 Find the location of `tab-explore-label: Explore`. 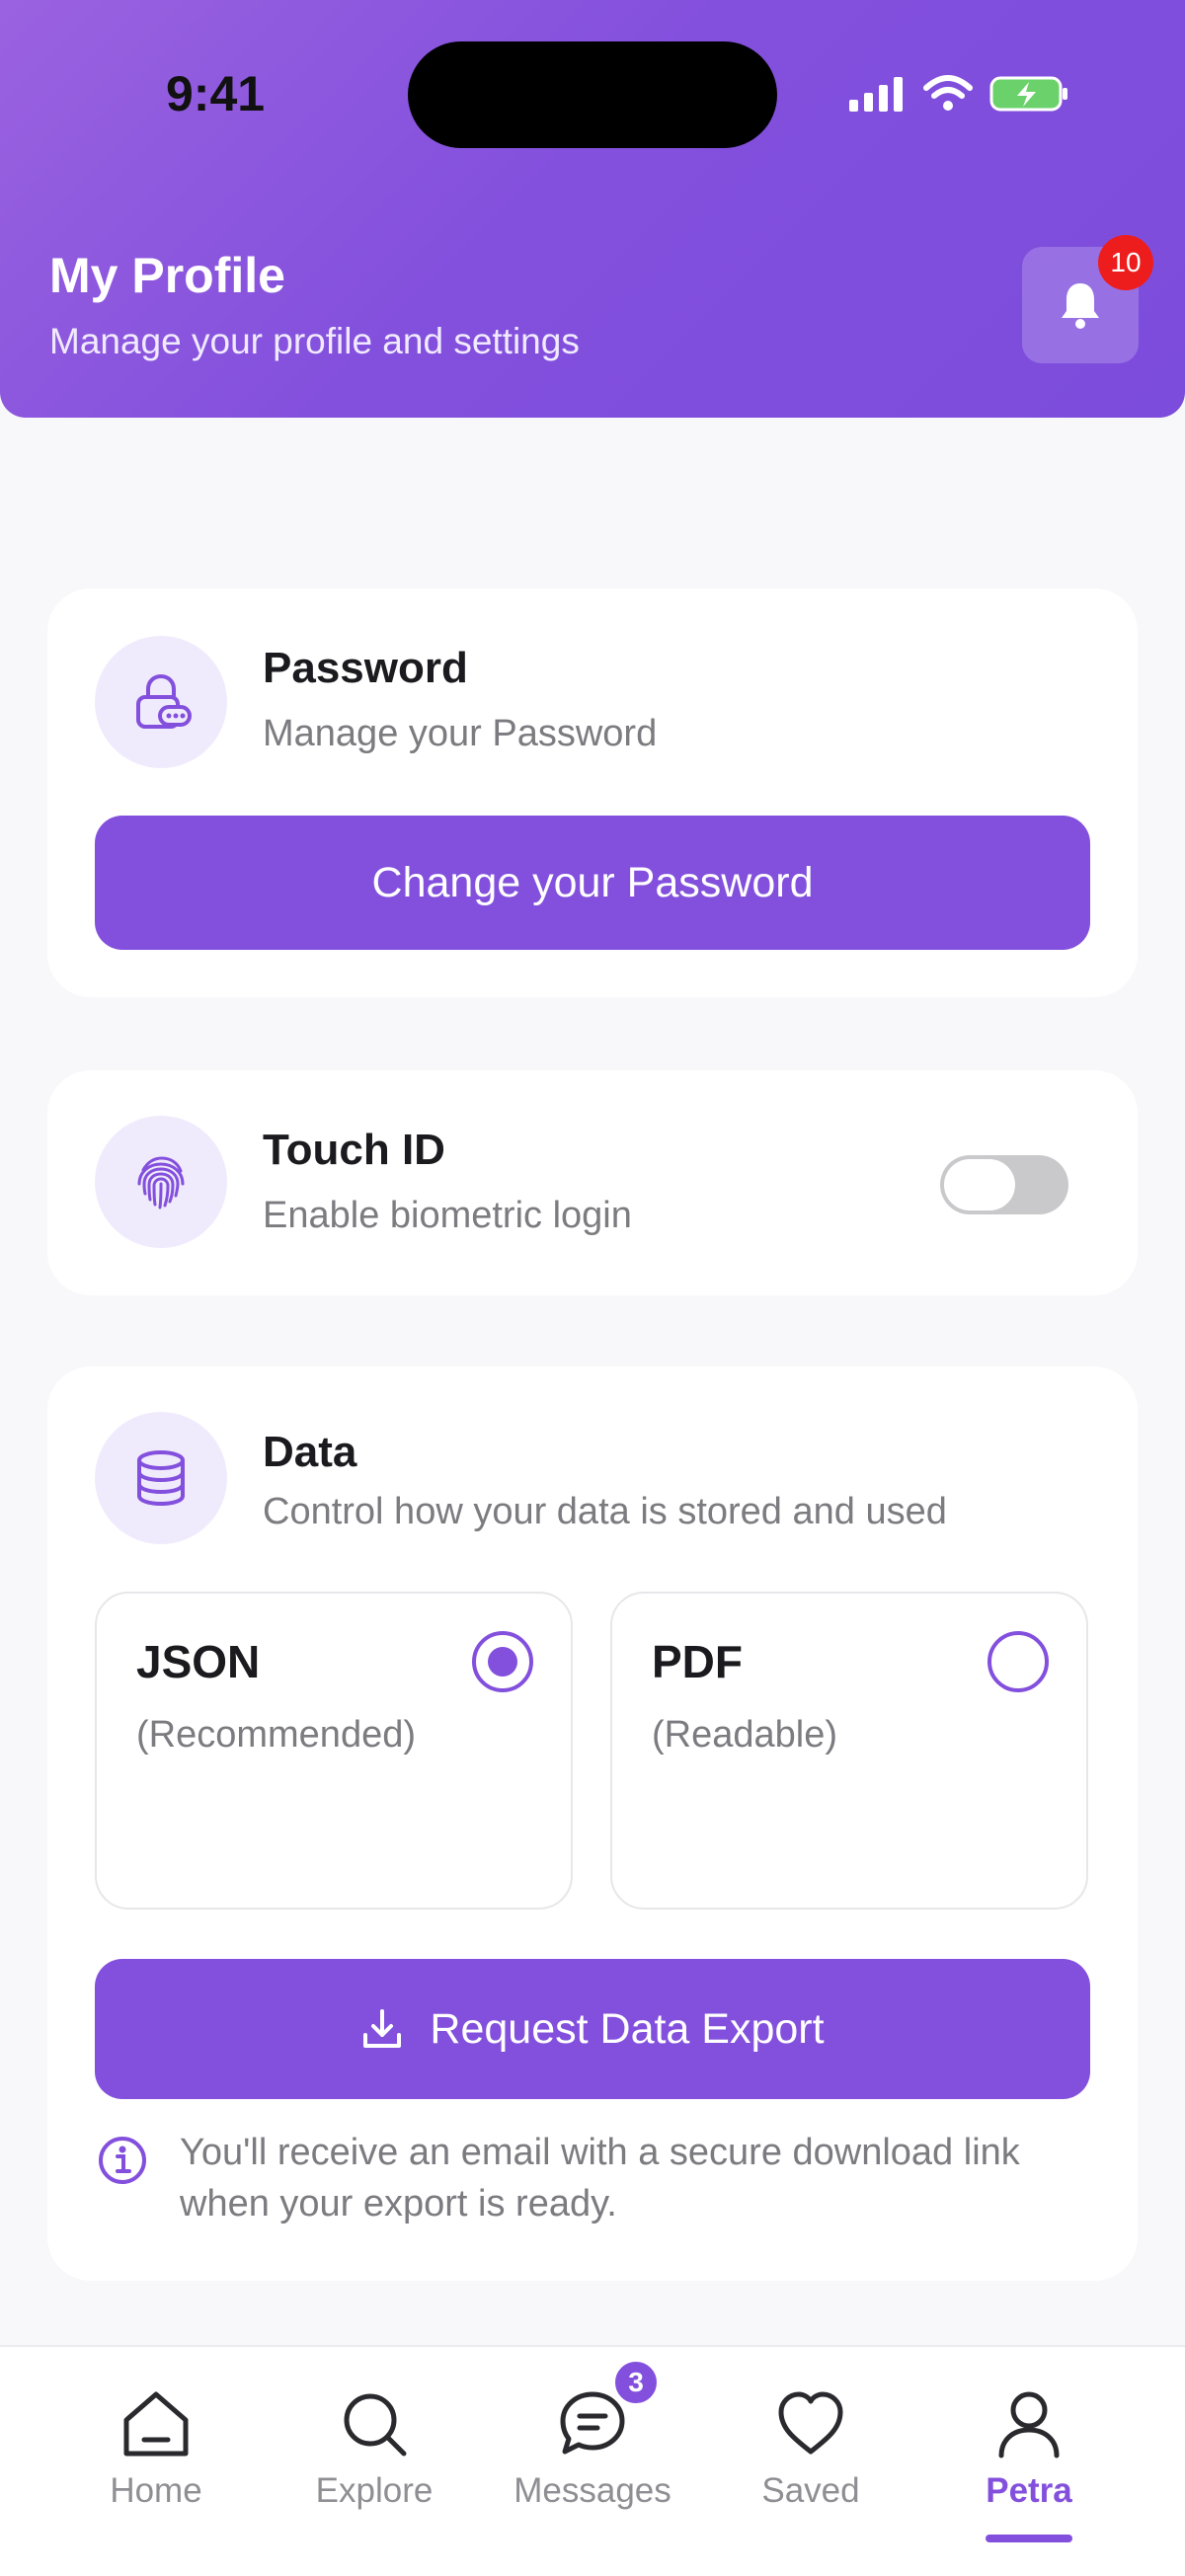

tab-explore-label: Explore is located at coordinates (375, 2490).